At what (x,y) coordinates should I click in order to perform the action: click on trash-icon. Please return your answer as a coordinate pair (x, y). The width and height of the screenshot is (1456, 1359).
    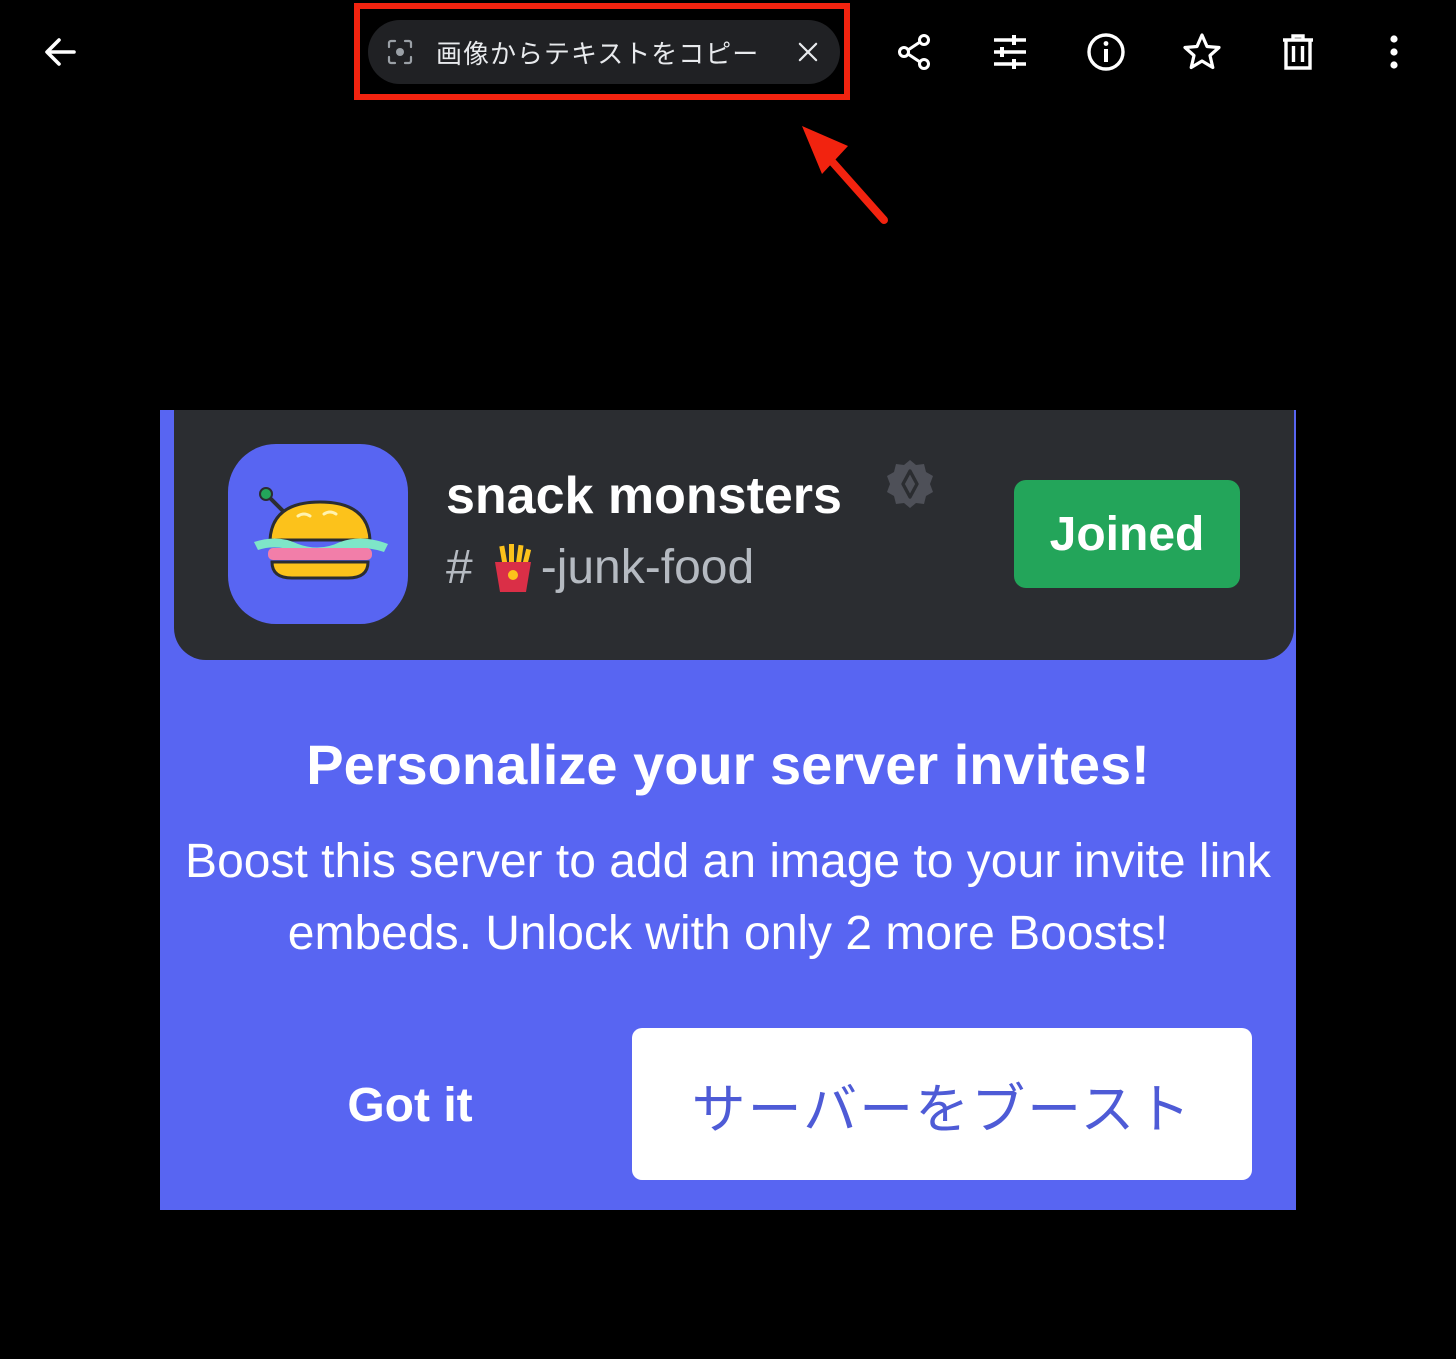
    Looking at the image, I should click on (1298, 52).